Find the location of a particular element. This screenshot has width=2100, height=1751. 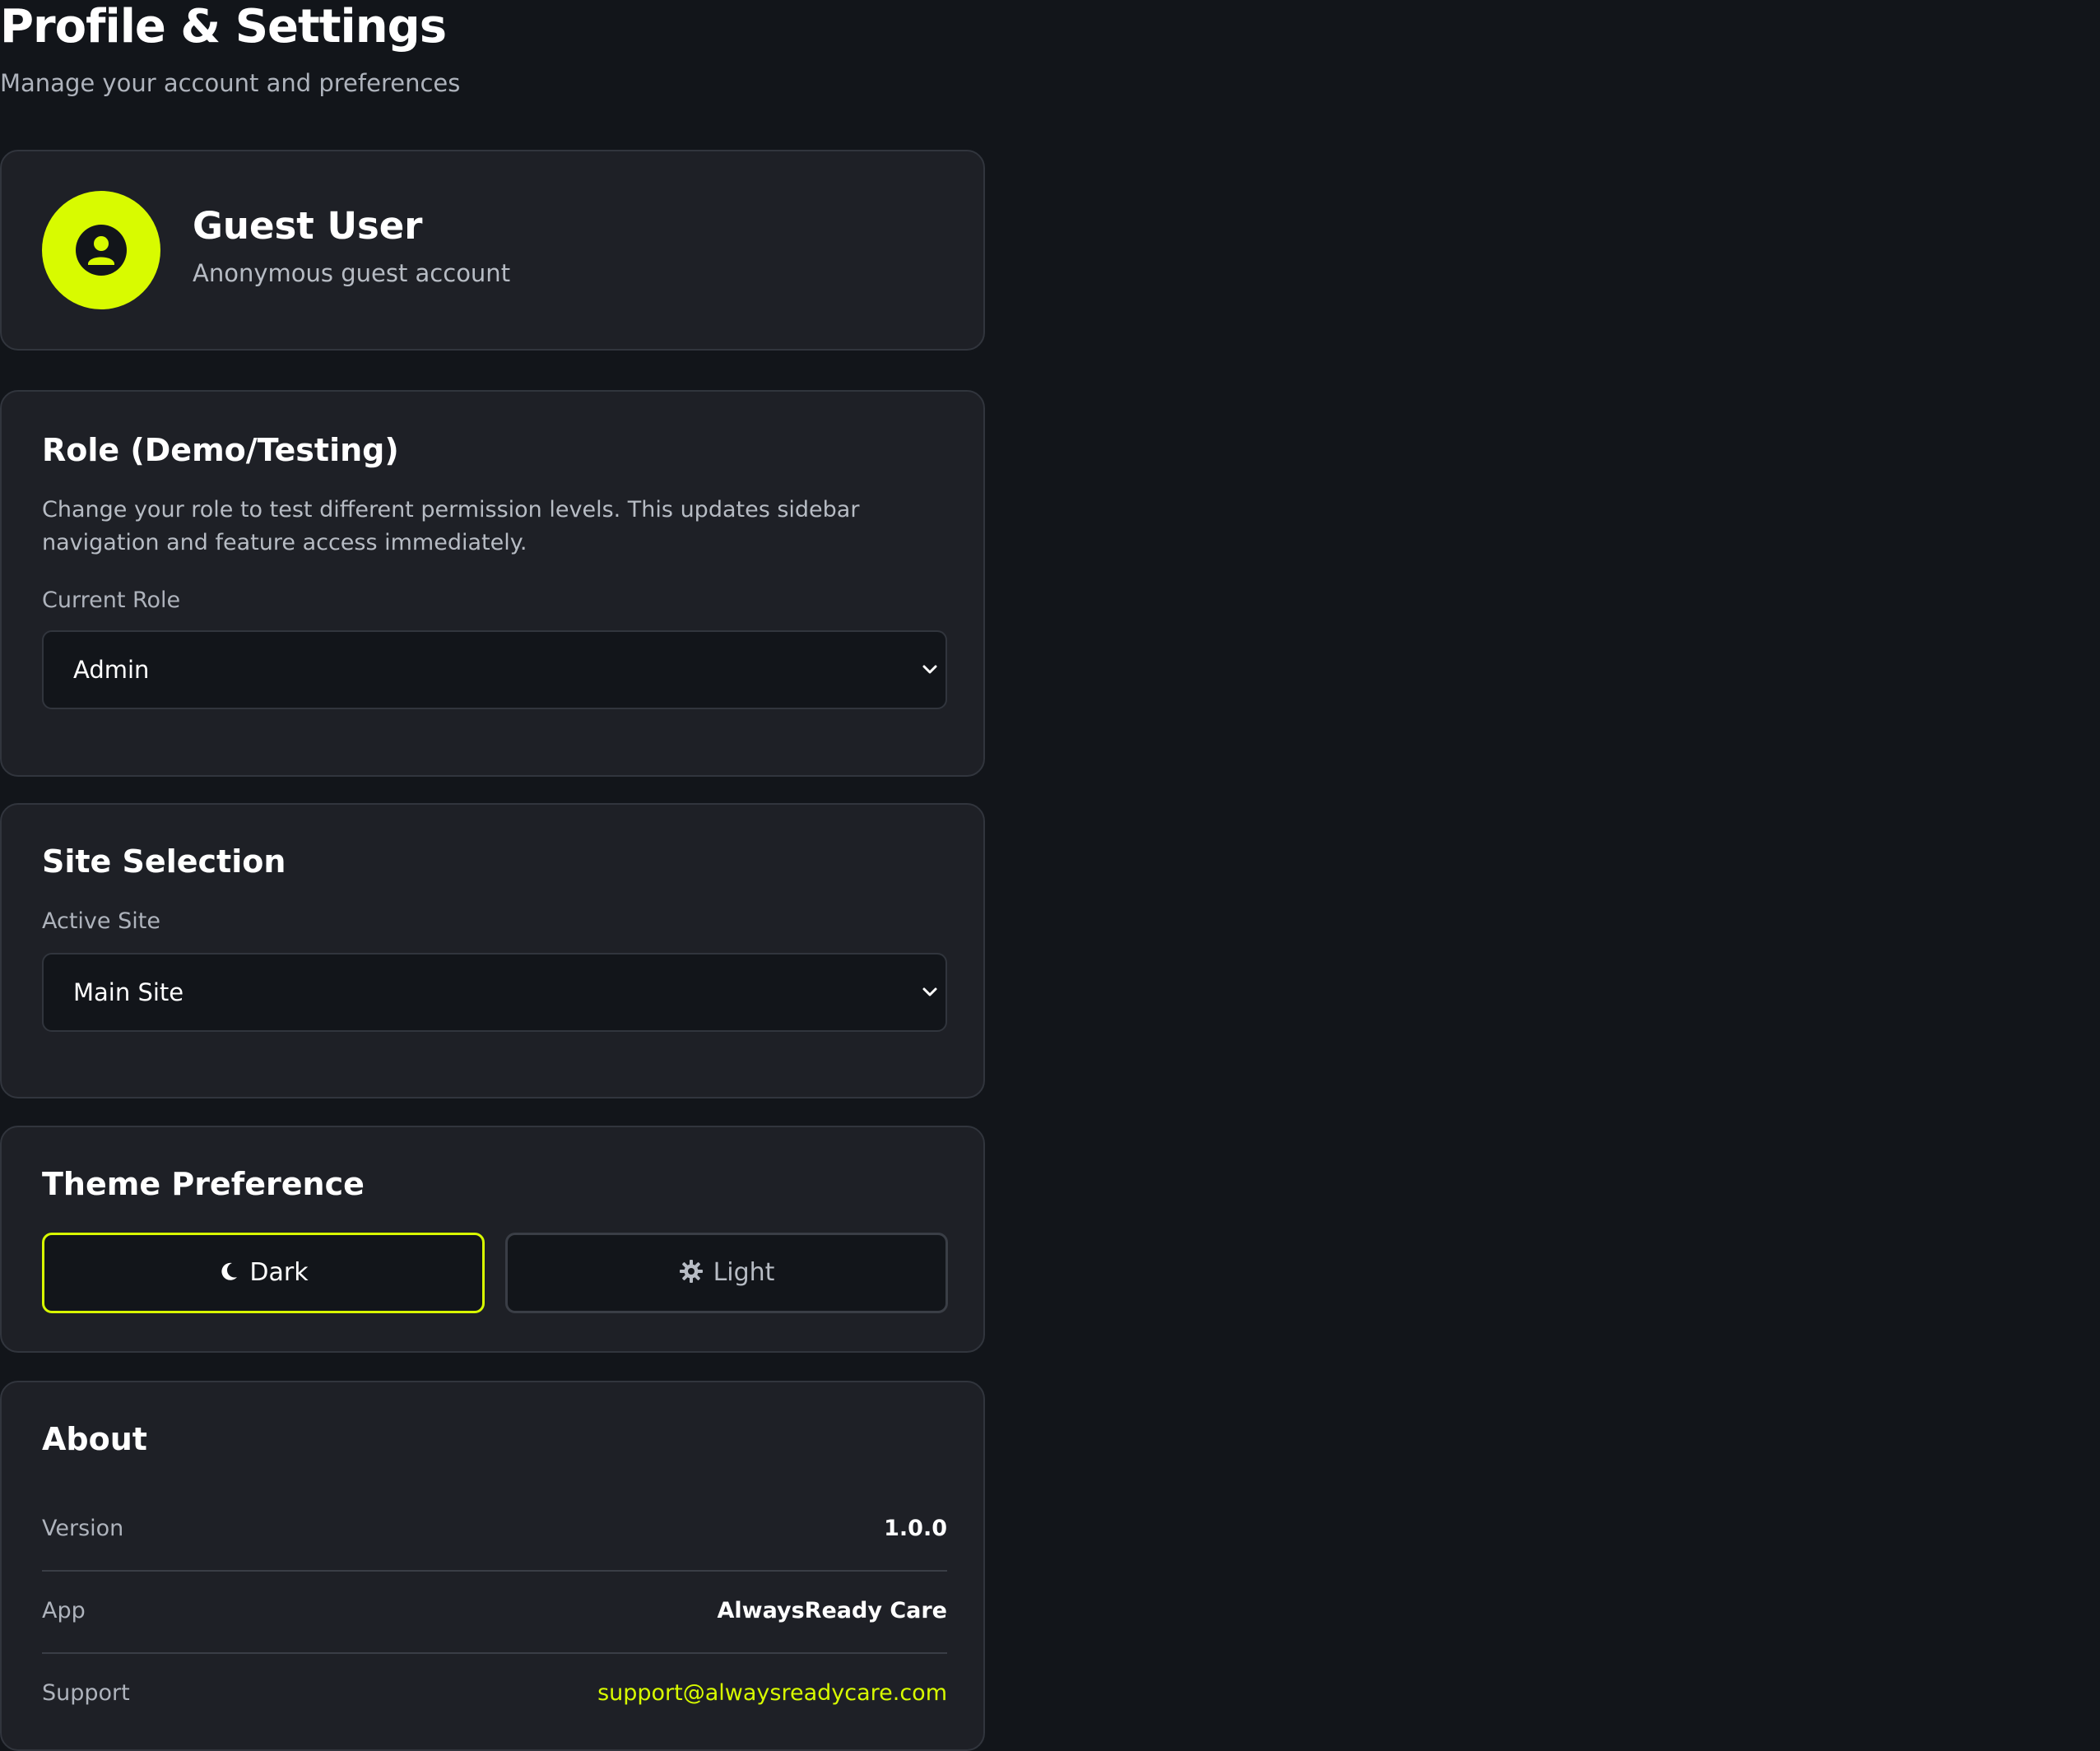

current-role-label: Current Role is located at coordinates (111, 600).